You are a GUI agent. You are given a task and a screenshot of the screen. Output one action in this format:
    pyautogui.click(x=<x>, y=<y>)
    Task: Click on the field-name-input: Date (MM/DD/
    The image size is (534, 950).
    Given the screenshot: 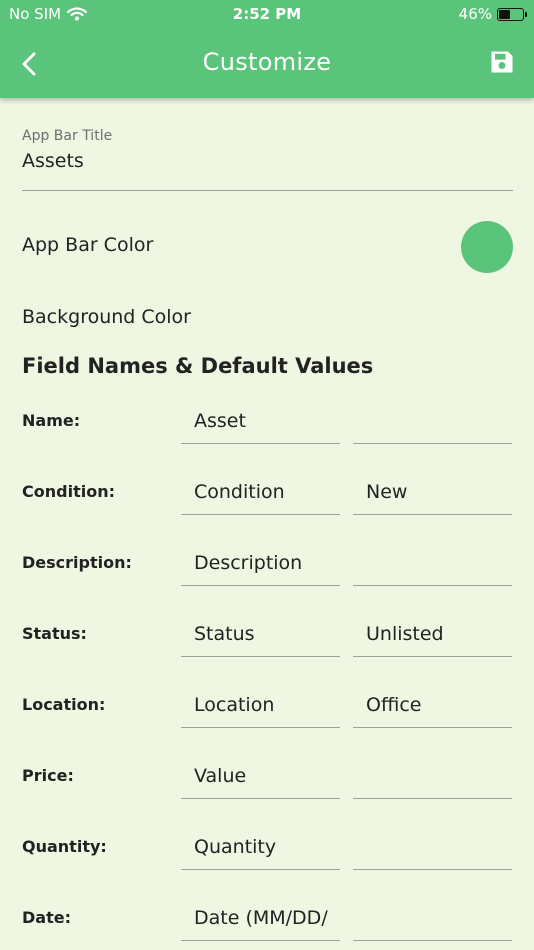 What is the action you would take?
    pyautogui.click(x=260, y=918)
    